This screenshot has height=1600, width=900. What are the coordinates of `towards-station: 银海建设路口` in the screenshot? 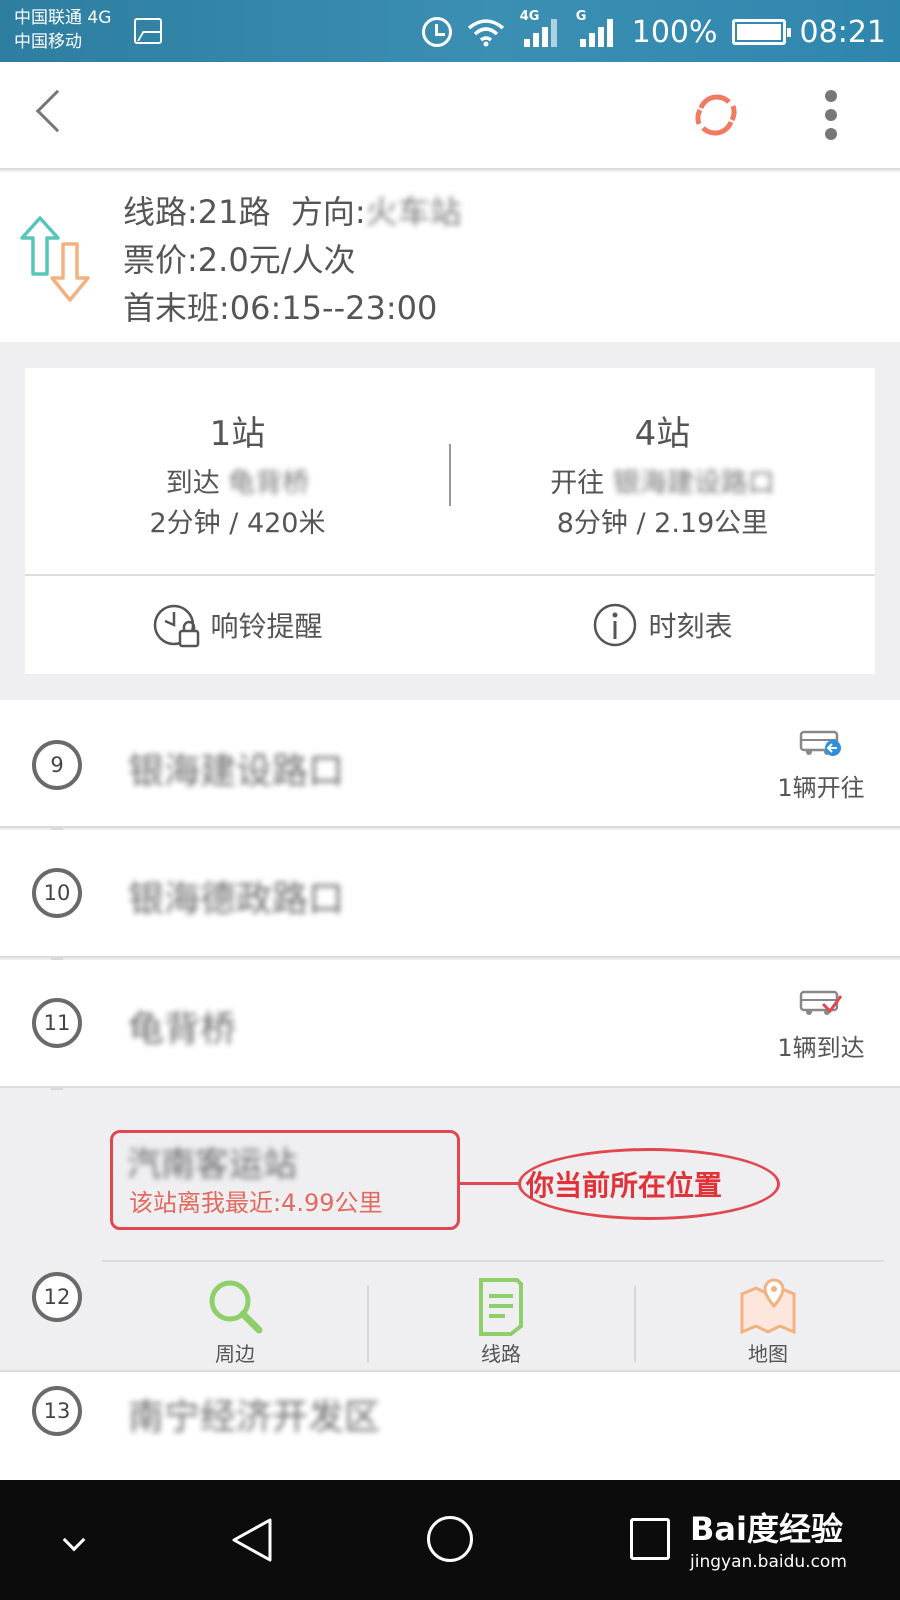 It's located at (693, 483).